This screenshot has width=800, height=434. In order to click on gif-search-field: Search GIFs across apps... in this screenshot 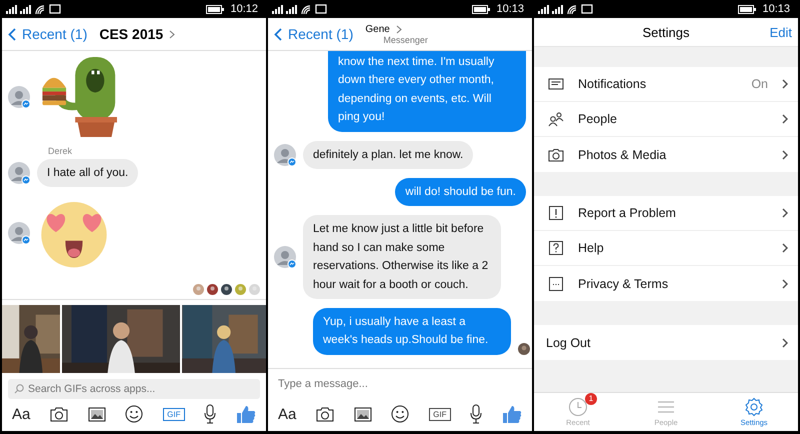, I will do `click(134, 389)`.